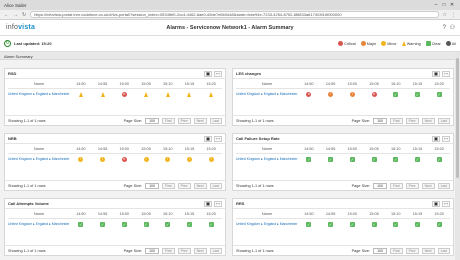 The height and width of the screenshot is (260, 460). I want to click on star-icon: ☆, so click(445, 15).